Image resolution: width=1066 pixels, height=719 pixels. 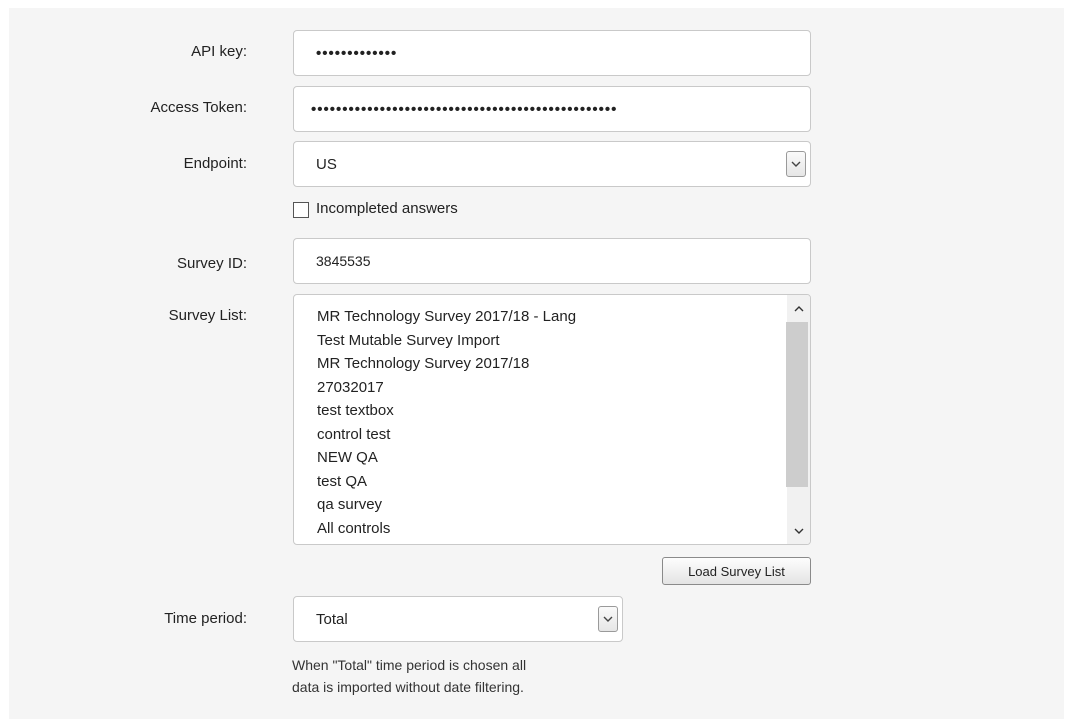 I want to click on survey-id-input: 3845535, so click(x=552, y=261).